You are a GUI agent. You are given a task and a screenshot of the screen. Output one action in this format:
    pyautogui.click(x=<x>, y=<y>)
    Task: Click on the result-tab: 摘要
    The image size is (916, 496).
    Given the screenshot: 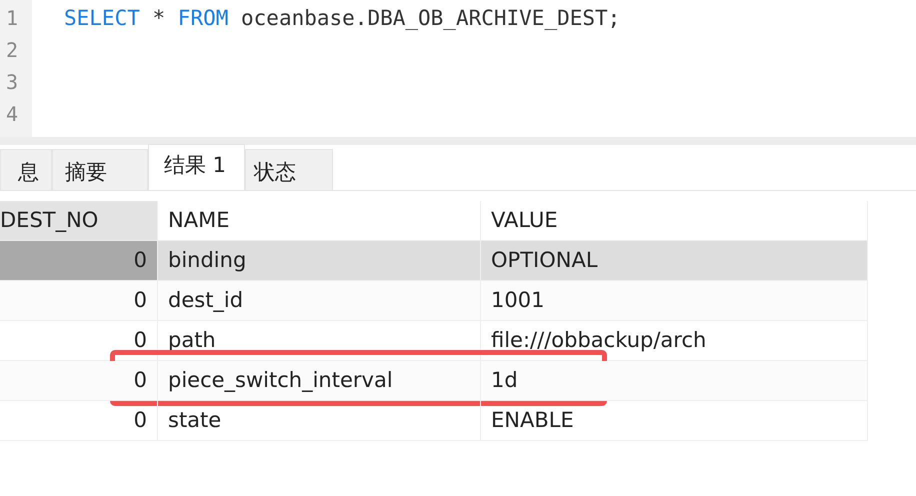 What is the action you would take?
    pyautogui.click(x=100, y=169)
    